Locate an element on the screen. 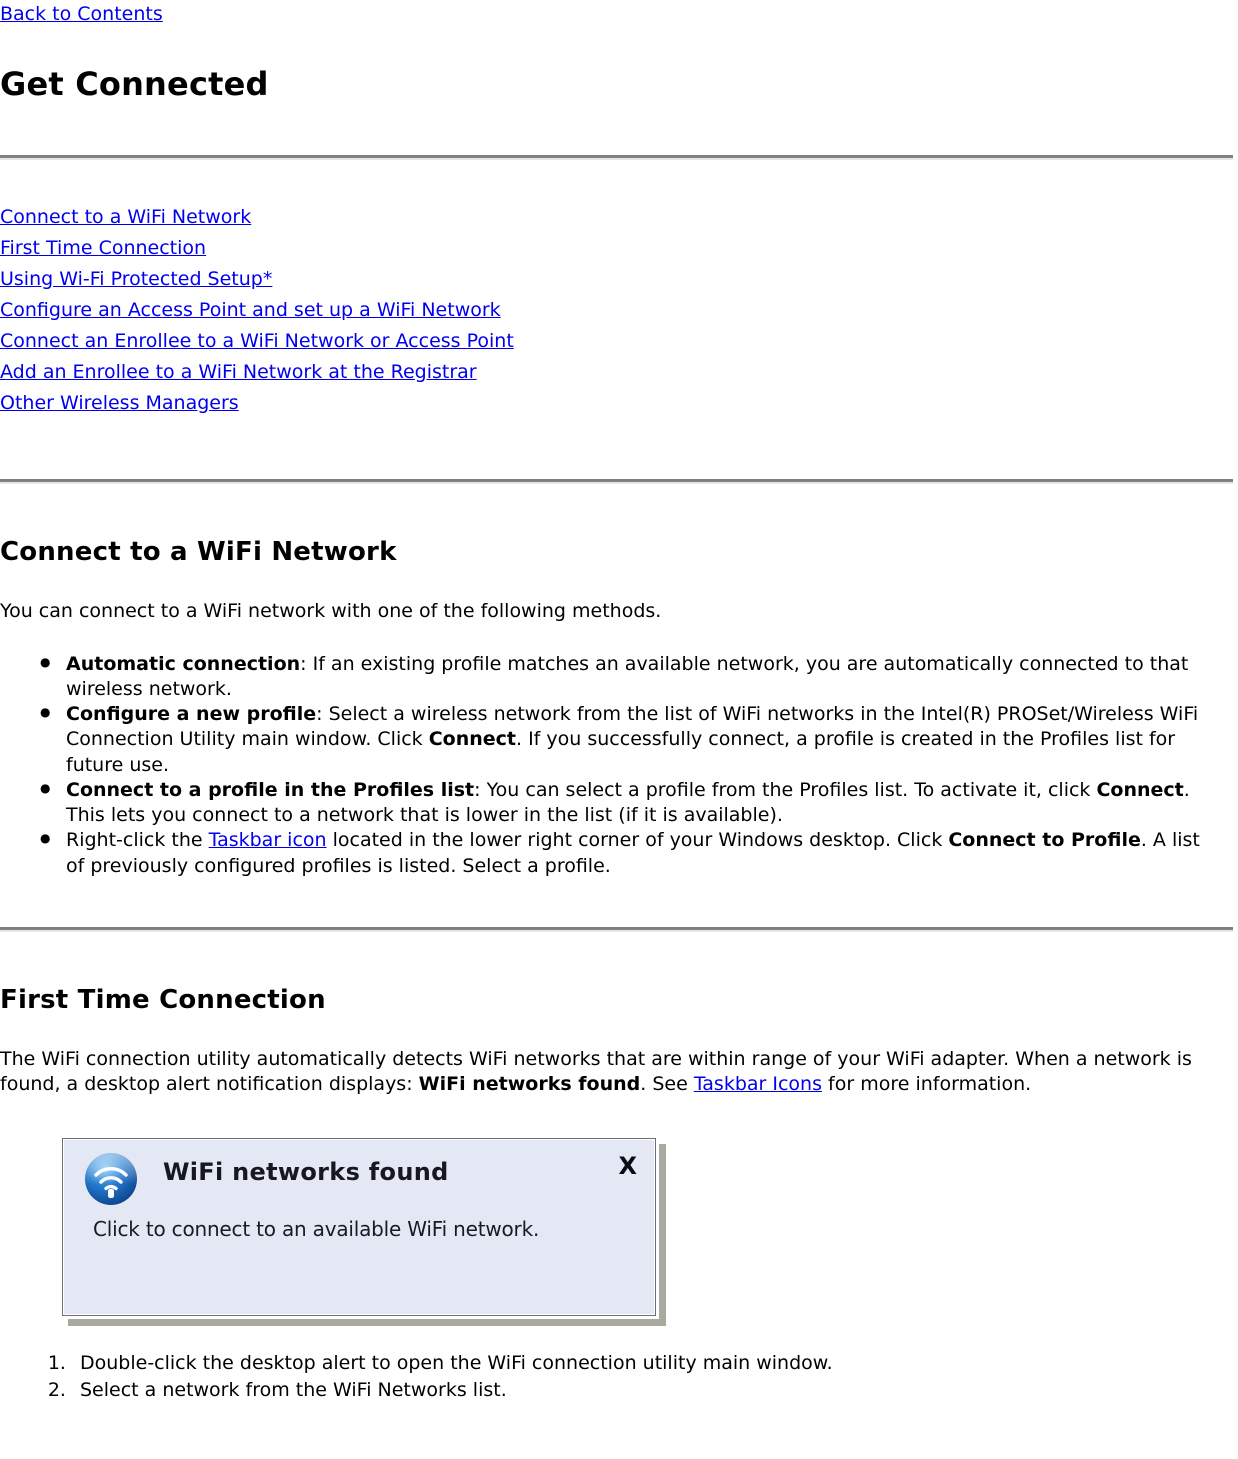  bullet-emph-connect-to-profile: Connect to Profile is located at coordinates (1044, 840).